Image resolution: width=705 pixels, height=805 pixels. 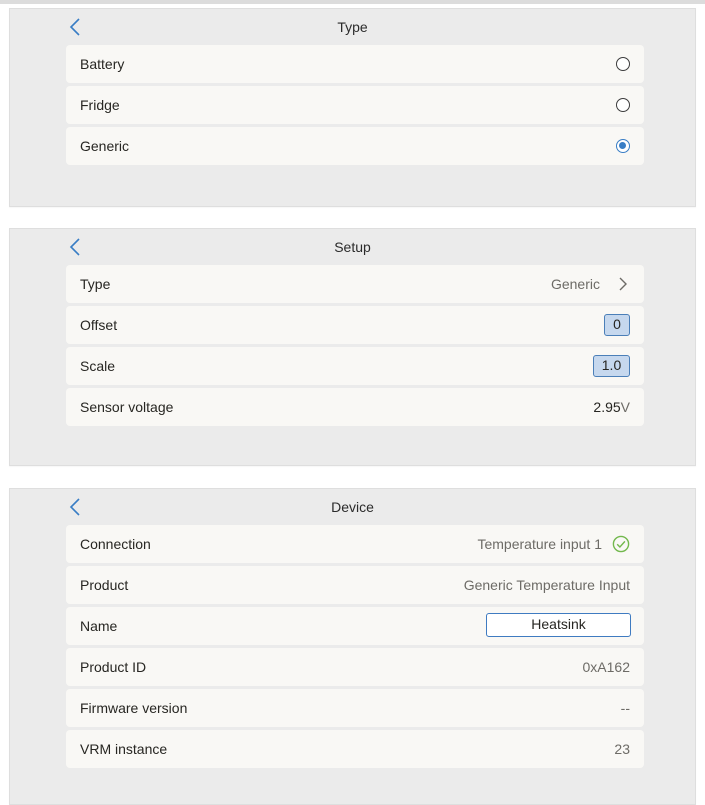 What do you see at coordinates (99, 626) in the screenshot?
I see `row-label: Name` at bounding box center [99, 626].